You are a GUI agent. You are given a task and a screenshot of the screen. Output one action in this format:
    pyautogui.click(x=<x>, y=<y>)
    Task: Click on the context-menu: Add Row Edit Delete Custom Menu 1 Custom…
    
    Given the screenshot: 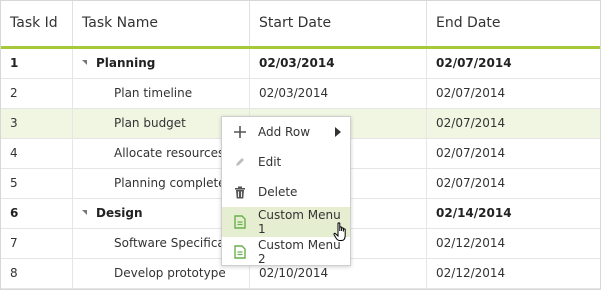 What is the action you would take?
    pyautogui.click(x=286, y=191)
    